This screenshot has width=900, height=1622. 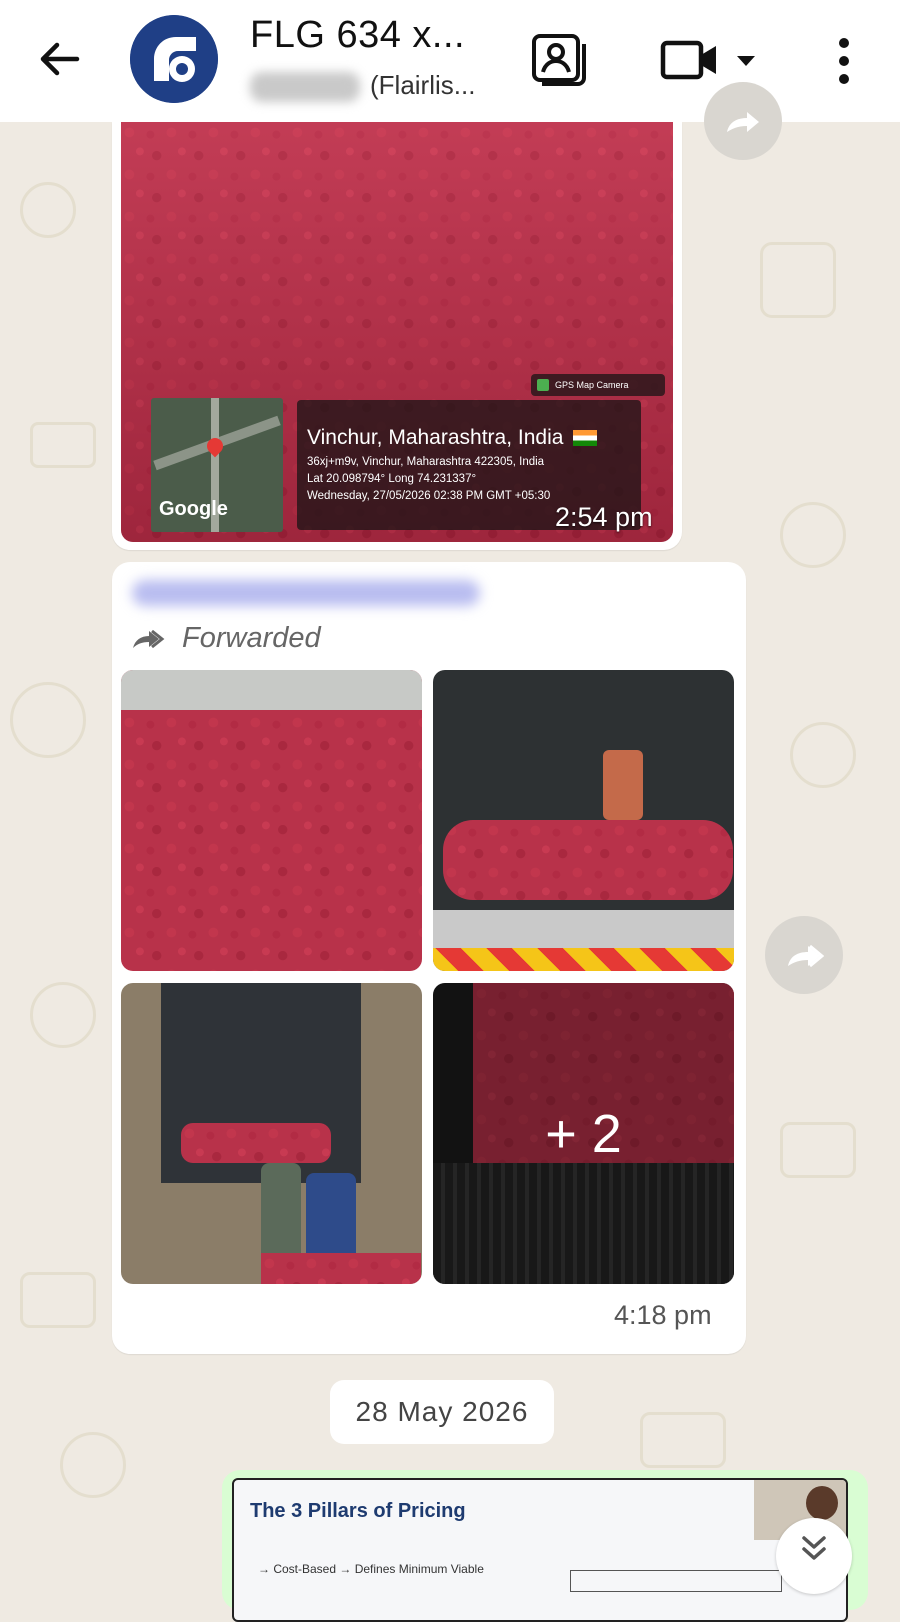 I want to click on message-time: 2:54 pm, so click(x=604, y=517).